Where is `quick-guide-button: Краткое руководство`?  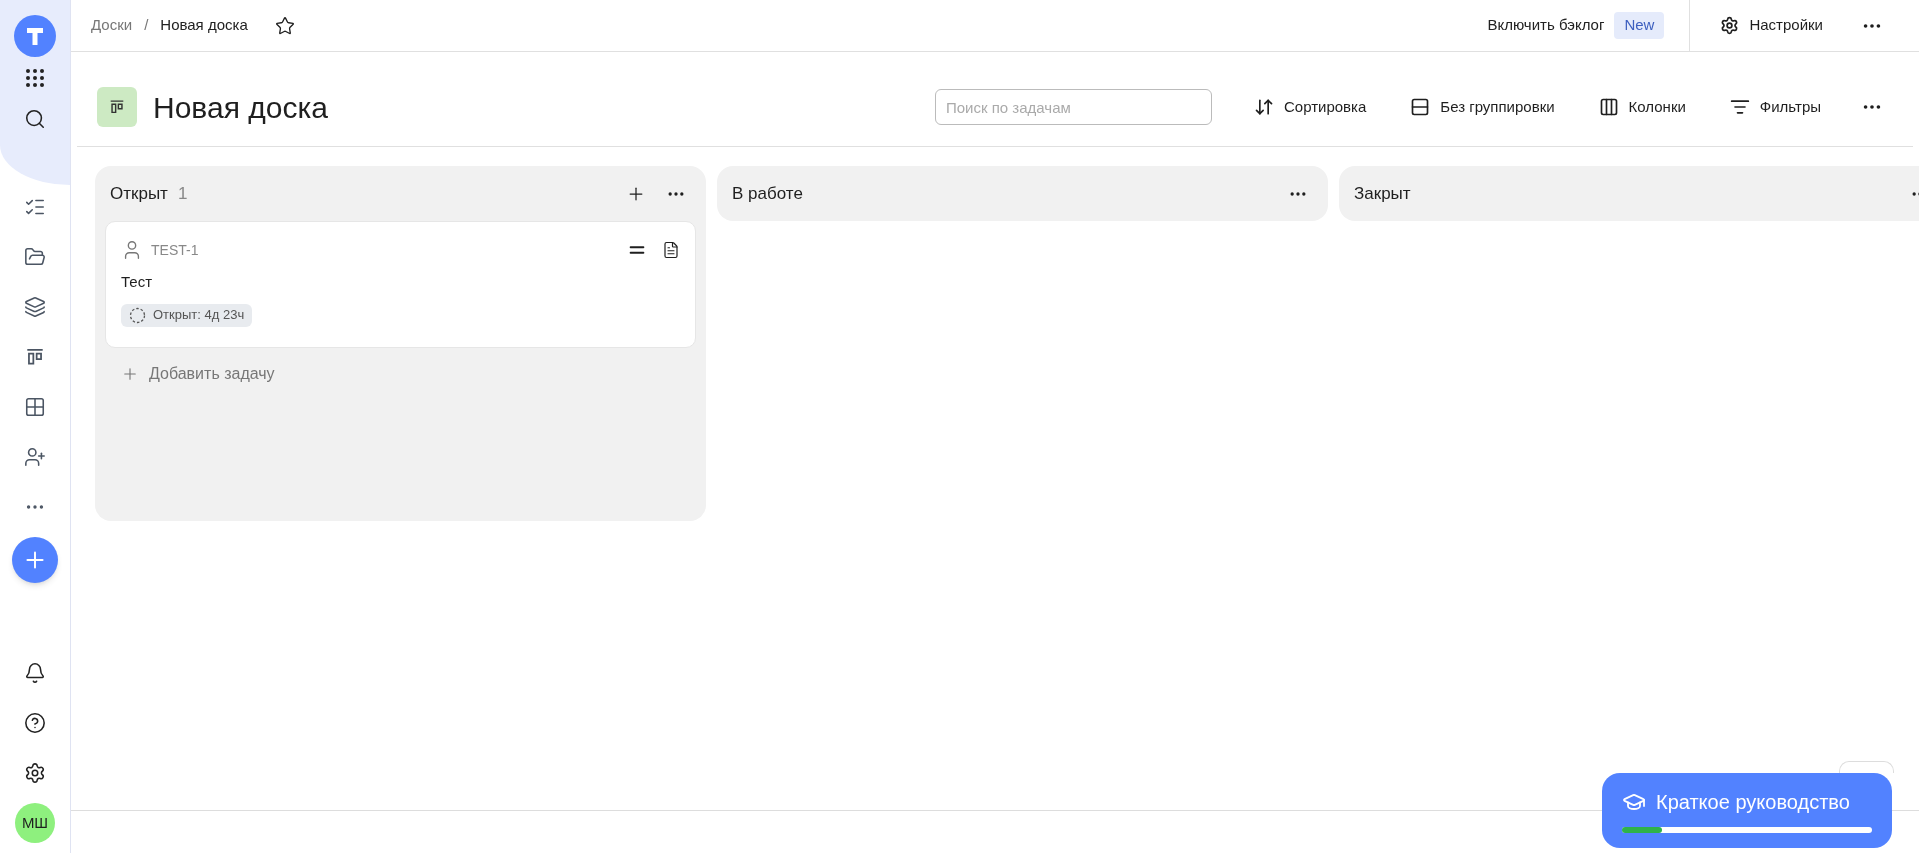
quick-guide-button: Краткое руководство is located at coordinates (1747, 810).